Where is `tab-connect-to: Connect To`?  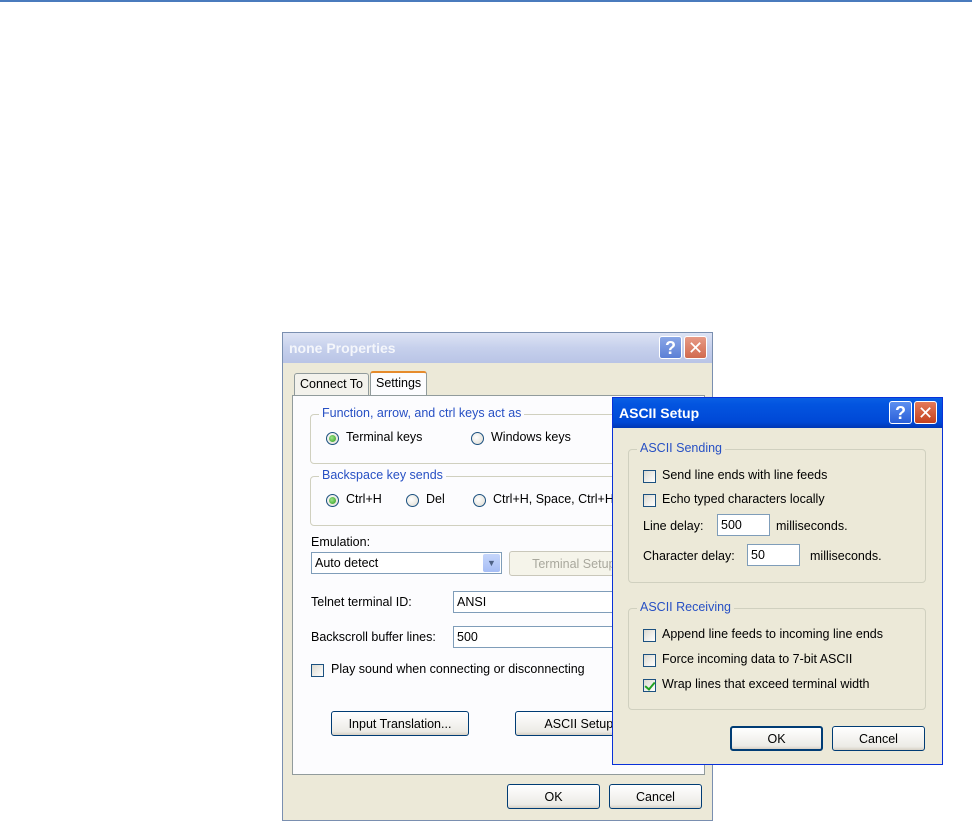 tab-connect-to: Connect To is located at coordinates (332, 384).